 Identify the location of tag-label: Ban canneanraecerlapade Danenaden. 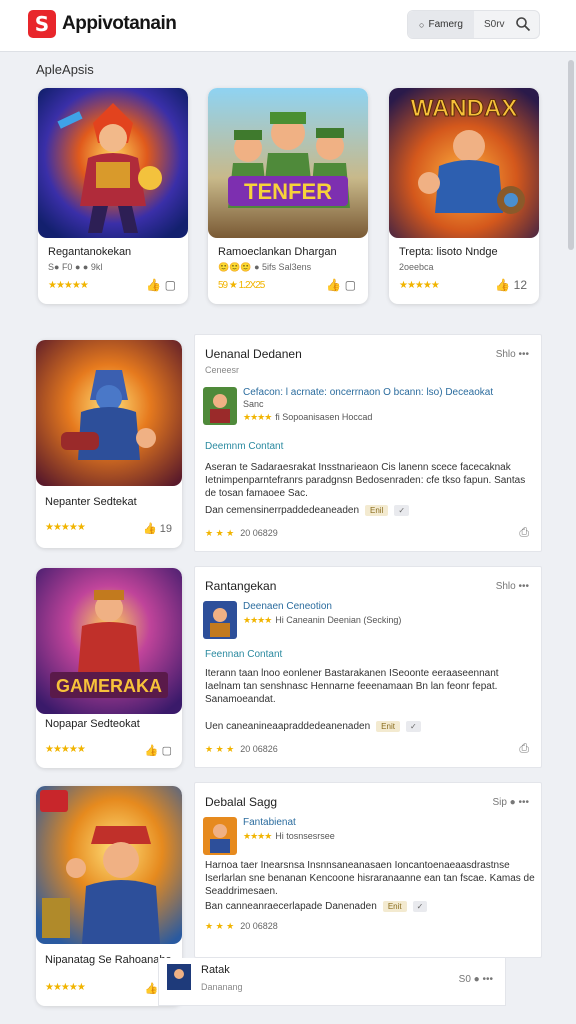
(291, 906).